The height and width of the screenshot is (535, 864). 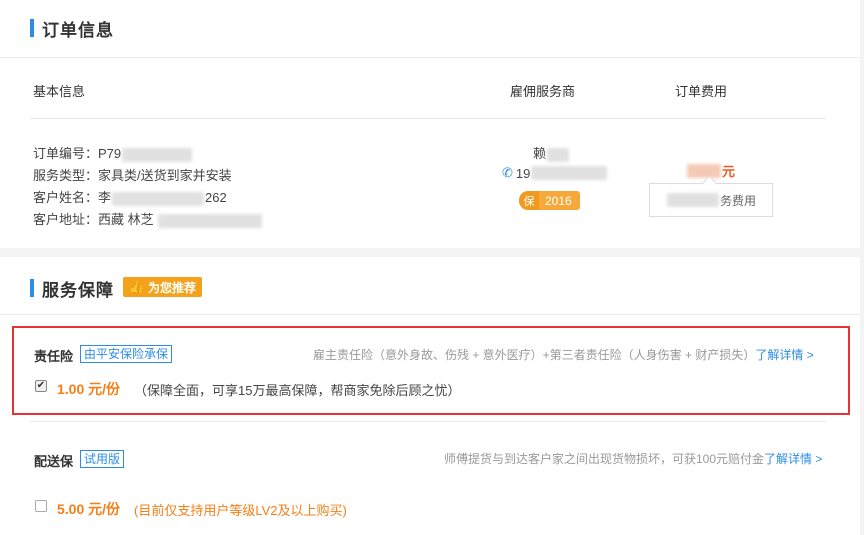 What do you see at coordinates (209, 220) in the screenshot?
I see `redacted-customer-address` at bounding box center [209, 220].